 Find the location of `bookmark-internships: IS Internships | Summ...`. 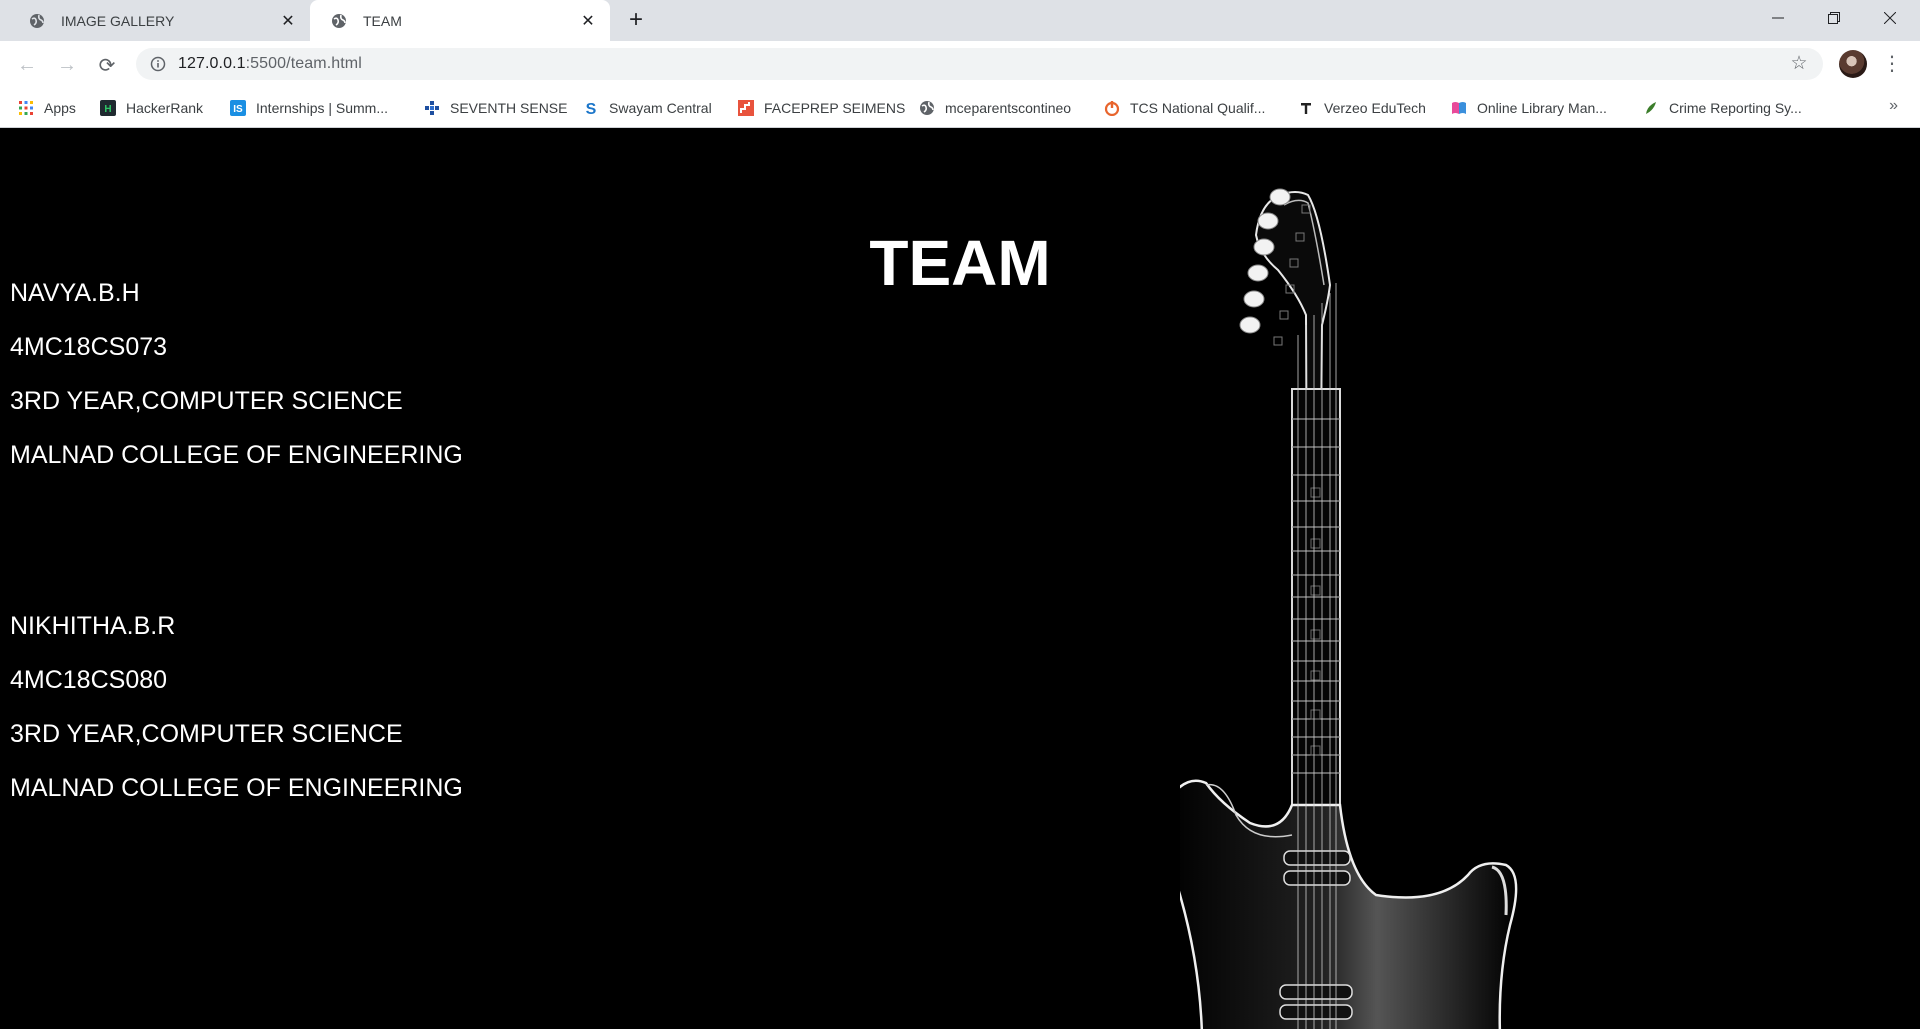

bookmark-internships: IS Internships | Summ... is located at coordinates (309, 108).